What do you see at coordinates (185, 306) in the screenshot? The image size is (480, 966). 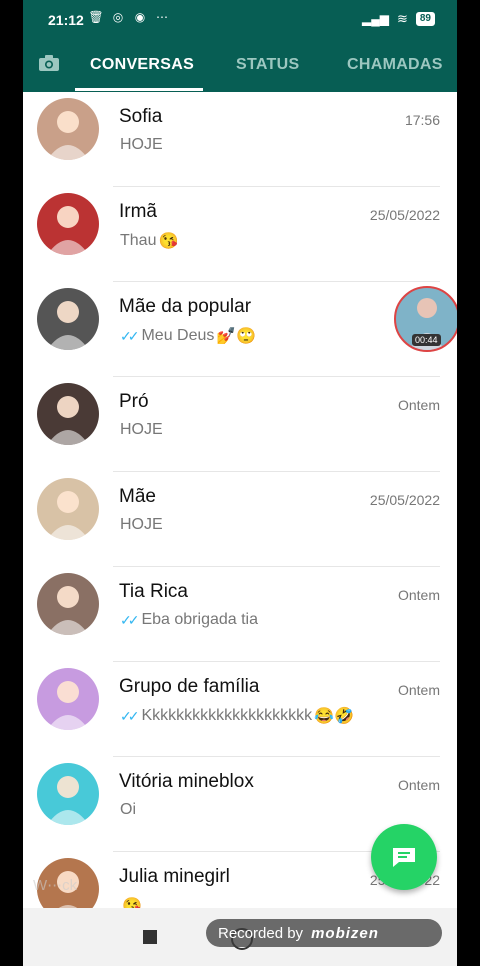 I see `chat-name: Mãe da popular` at bounding box center [185, 306].